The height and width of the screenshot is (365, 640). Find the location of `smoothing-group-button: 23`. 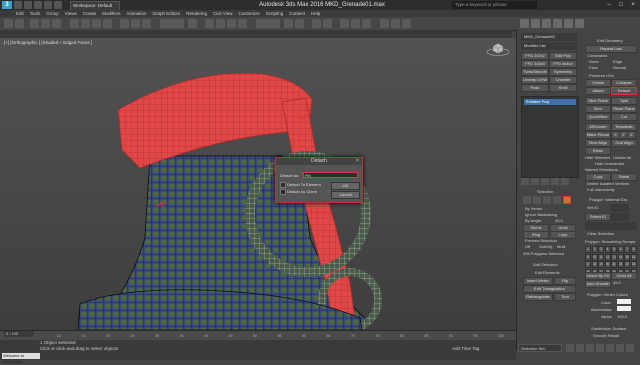

smoothing-group-button: 23 is located at coordinates (627, 264).